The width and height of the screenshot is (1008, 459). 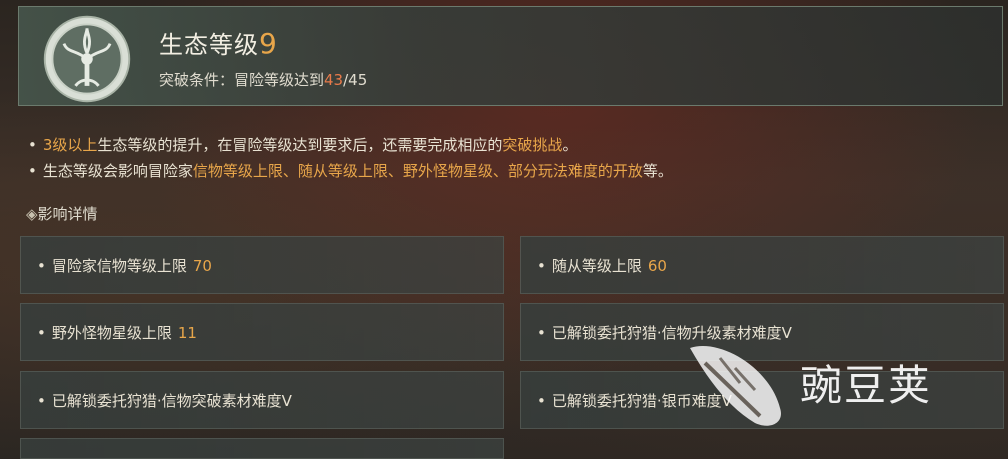 What do you see at coordinates (62, 214) in the screenshot?
I see `section-title: ◈影响详情` at bounding box center [62, 214].